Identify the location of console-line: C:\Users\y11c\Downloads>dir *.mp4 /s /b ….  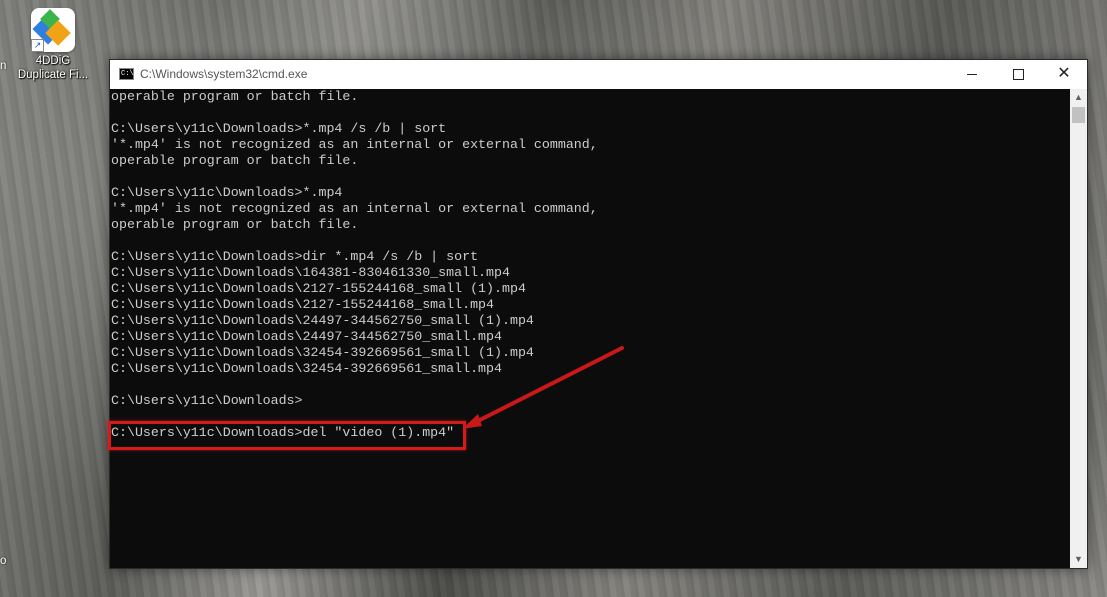
(295, 256).